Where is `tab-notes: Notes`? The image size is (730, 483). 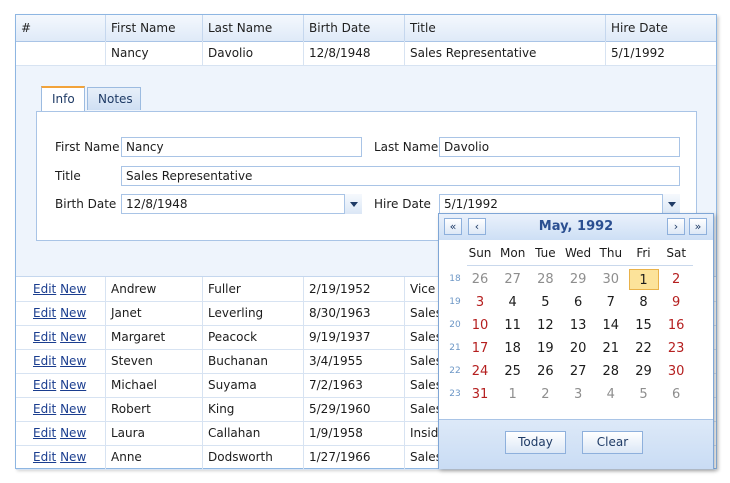
tab-notes: Notes is located at coordinates (114, 98).